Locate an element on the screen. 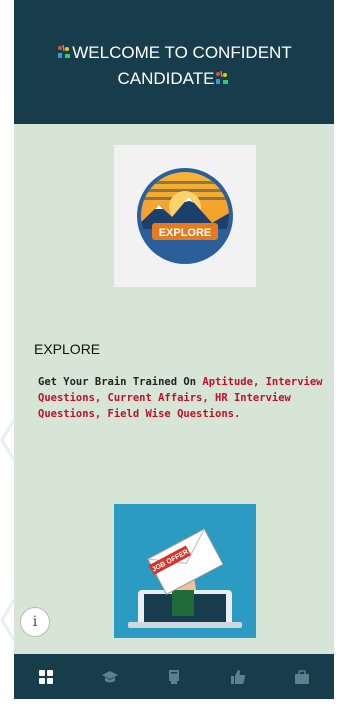 The width and height of the screenshot is (347, 705). explore-logo: EXPLORE is located at coordinates (185, 216).